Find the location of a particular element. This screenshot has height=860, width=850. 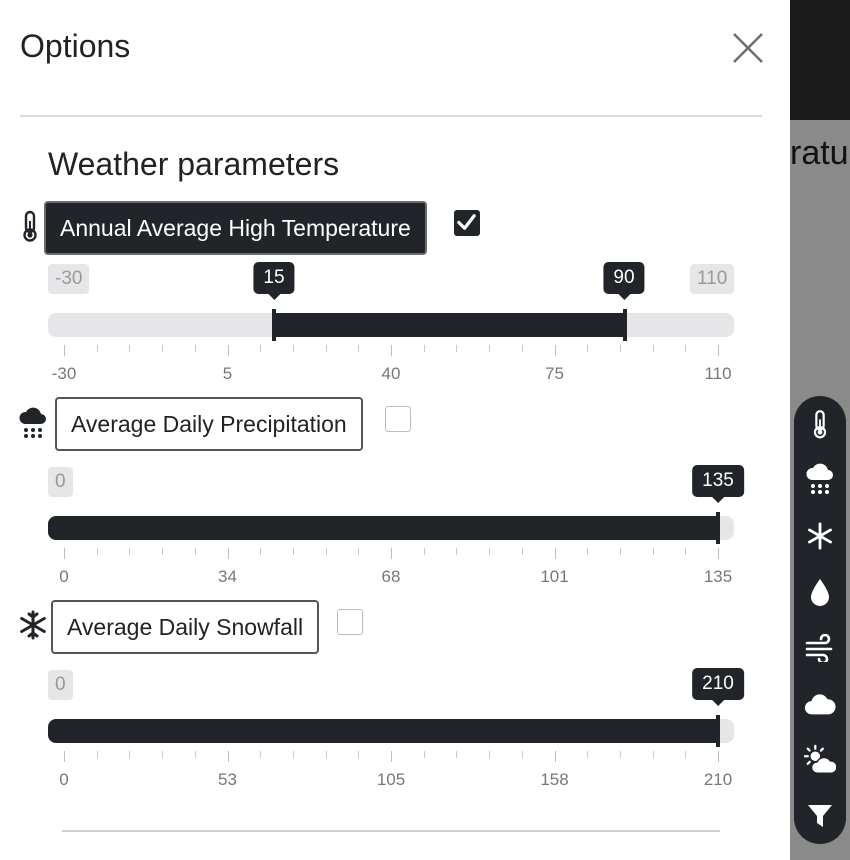

dock-humidity-button is located at coordinates (820, 592).